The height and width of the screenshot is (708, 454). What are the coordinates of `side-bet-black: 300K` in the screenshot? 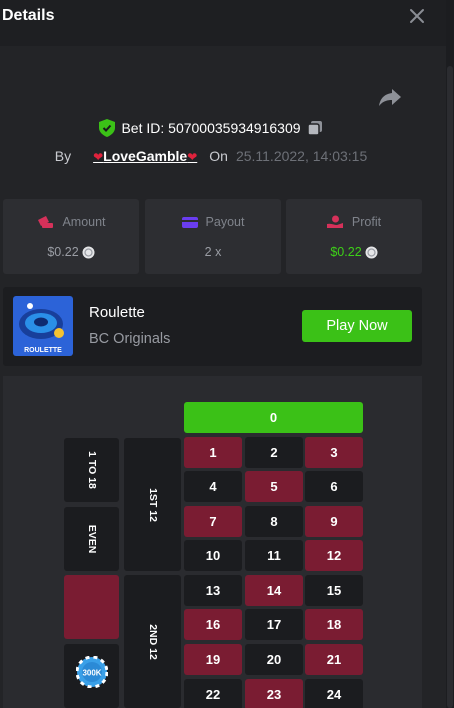 It's located at (91, 676).